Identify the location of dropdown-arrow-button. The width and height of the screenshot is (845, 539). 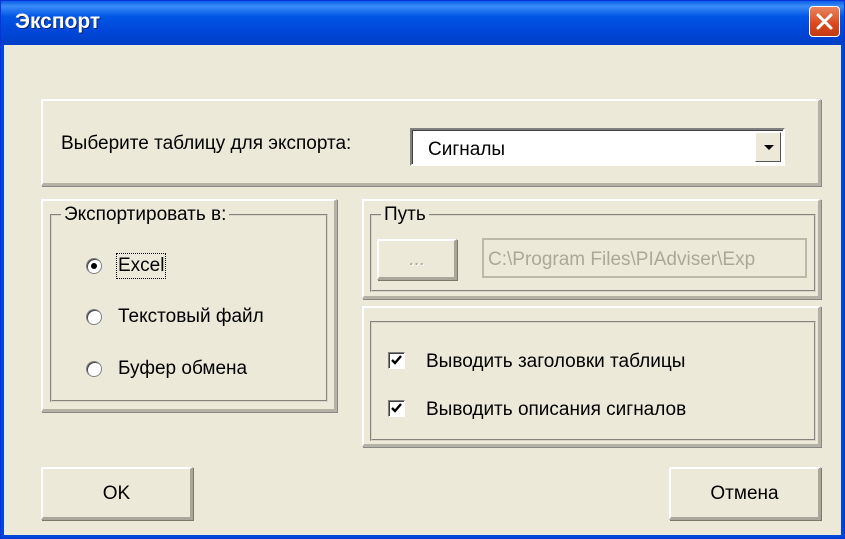
(768, 147).